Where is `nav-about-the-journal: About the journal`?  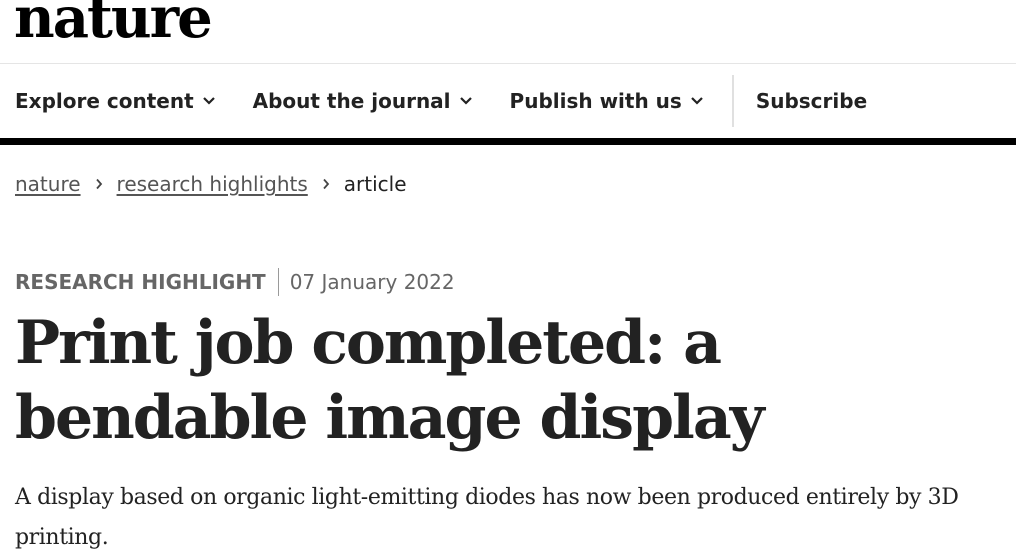 nav-about-the-journal: About the journal is located at coordinates (363, 101).